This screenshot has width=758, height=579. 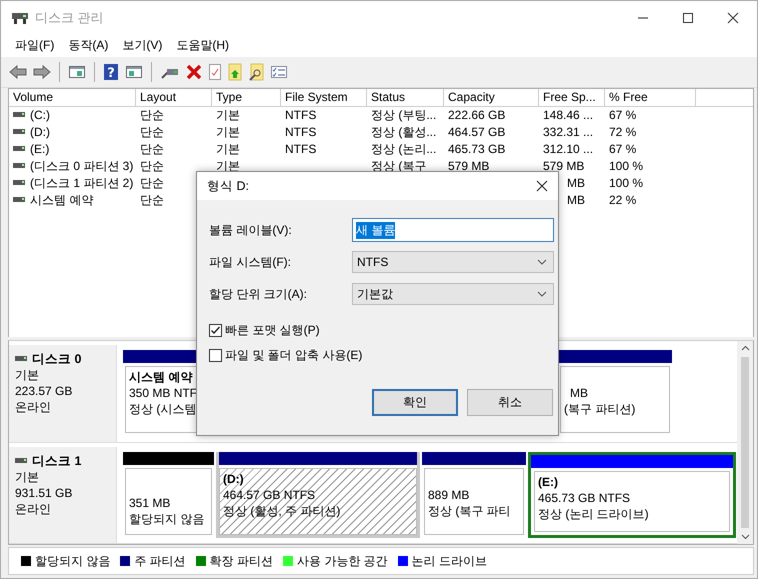 What do you see at coordinates (510, 402) in the screenshot?
I see `dialog-button: 취소` at bounding box center [510, 402].